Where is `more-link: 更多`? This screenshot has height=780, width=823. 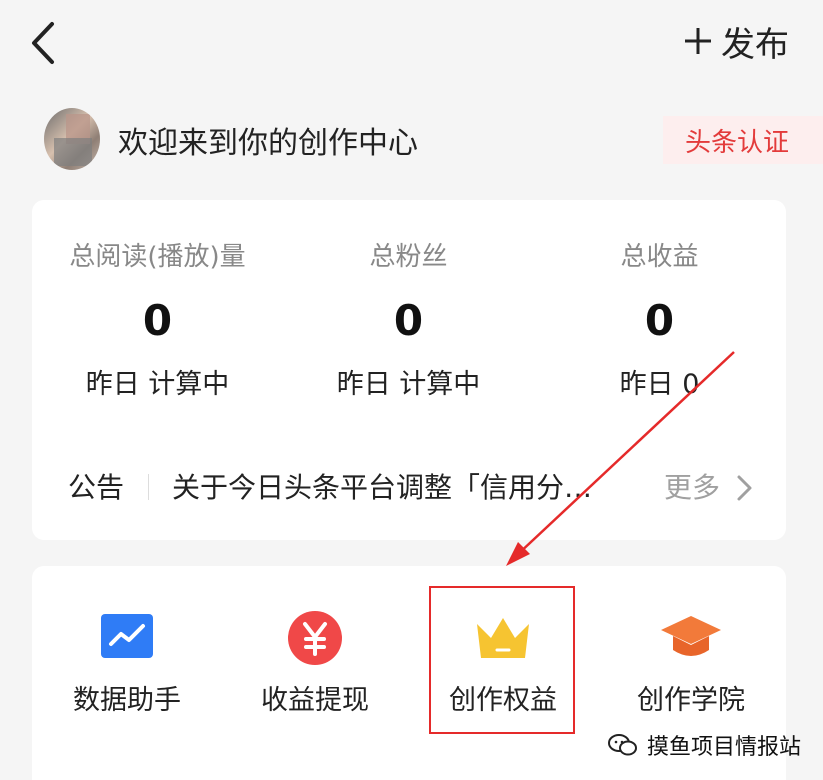 more-link: 更多 is located at coordinates (692, 486).